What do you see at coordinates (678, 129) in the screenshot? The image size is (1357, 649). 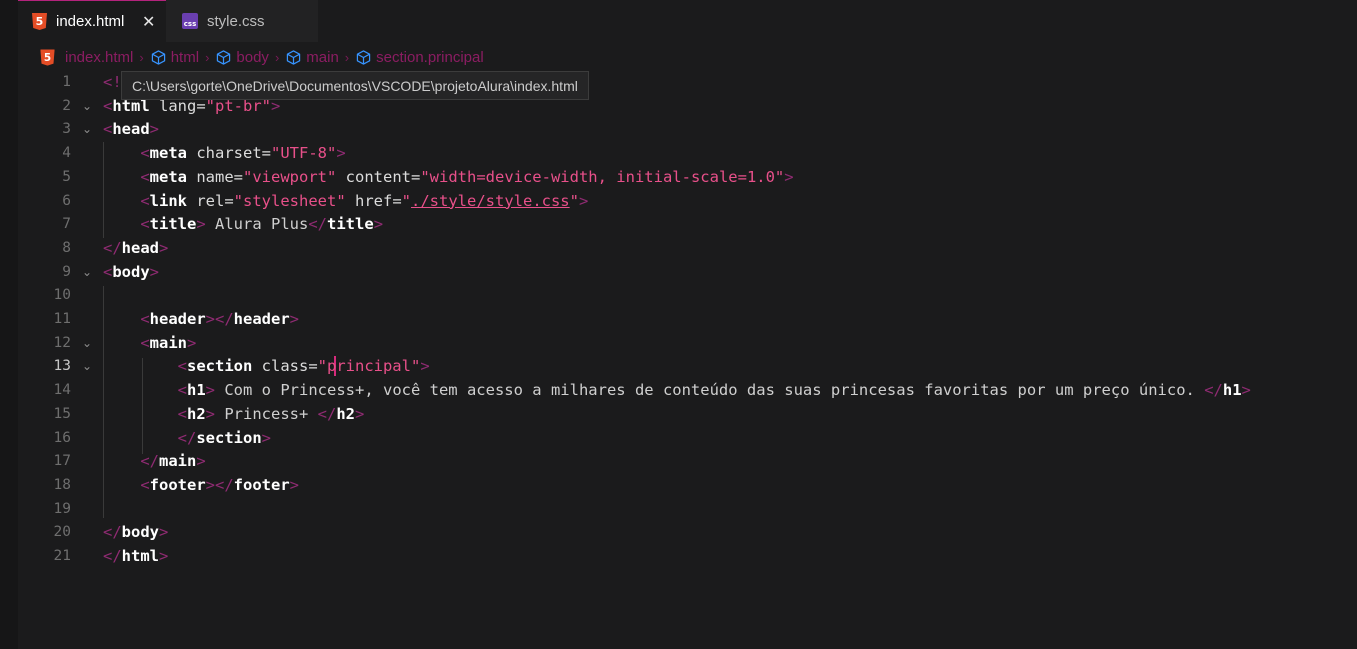 I see `code-line: 3 ⌄ <head>` at bounding box center [678, 129].